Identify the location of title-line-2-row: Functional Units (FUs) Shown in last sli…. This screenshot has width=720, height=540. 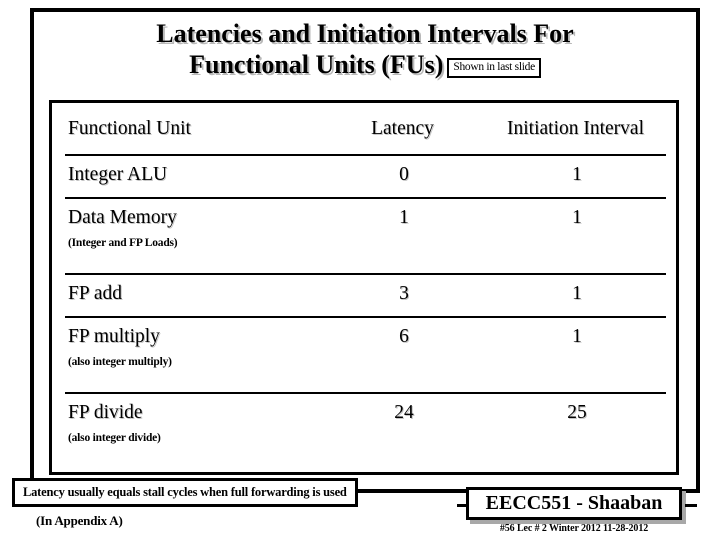
(365, 64).